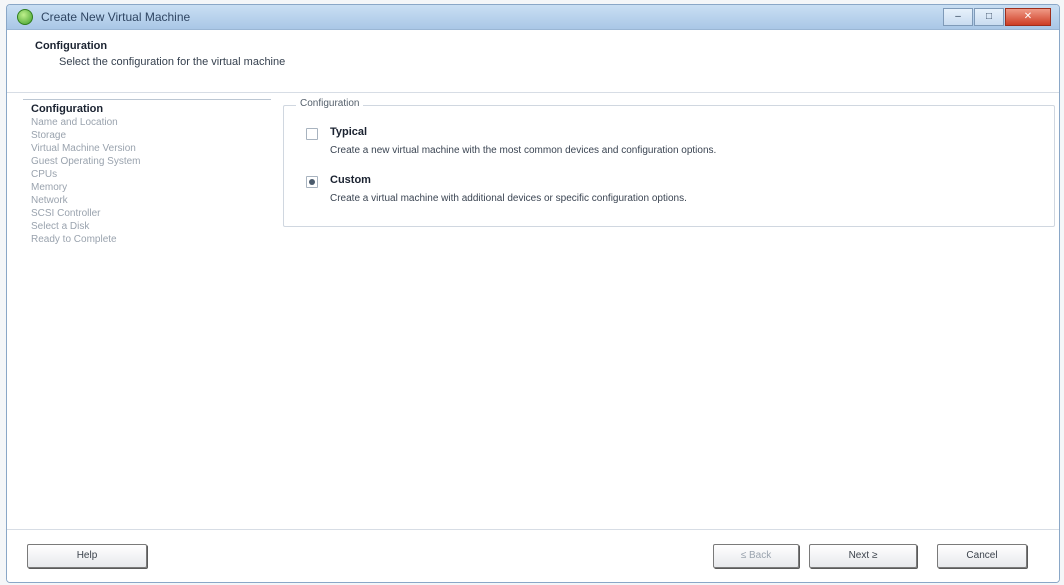 This screenshot has height=585, width=1064. What do you see at coordinates (989, 17) in the screenshot?
I see `maximize-button: □` at bounding box center [989, 17].